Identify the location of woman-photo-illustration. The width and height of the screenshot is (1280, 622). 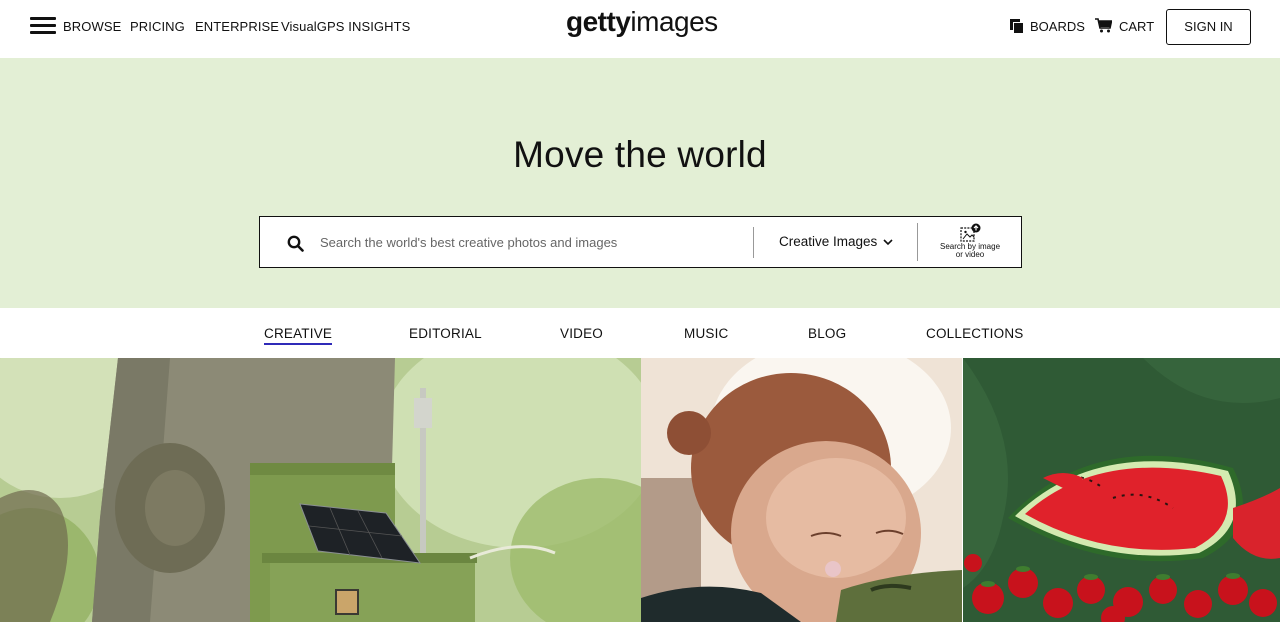
(801, 490).